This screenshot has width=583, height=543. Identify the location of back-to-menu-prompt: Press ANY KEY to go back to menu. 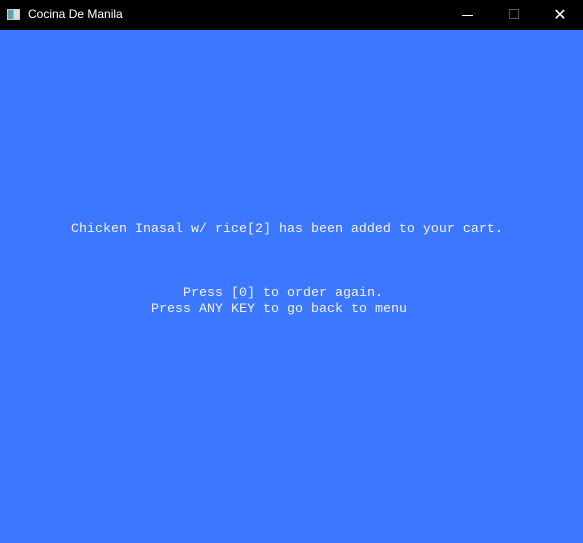
(279, 309).